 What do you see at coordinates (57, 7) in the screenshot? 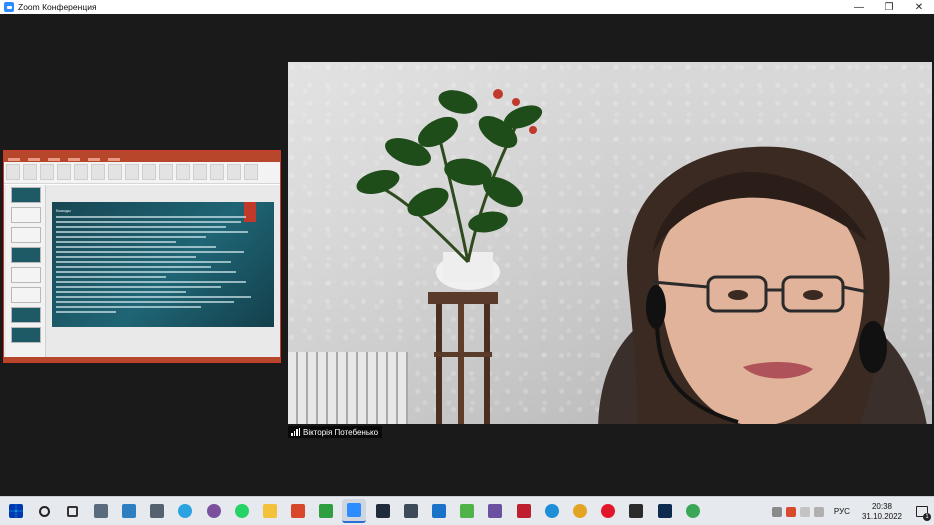
I see `window-title: Zoom Конференция` at bounding box center [57, 7].